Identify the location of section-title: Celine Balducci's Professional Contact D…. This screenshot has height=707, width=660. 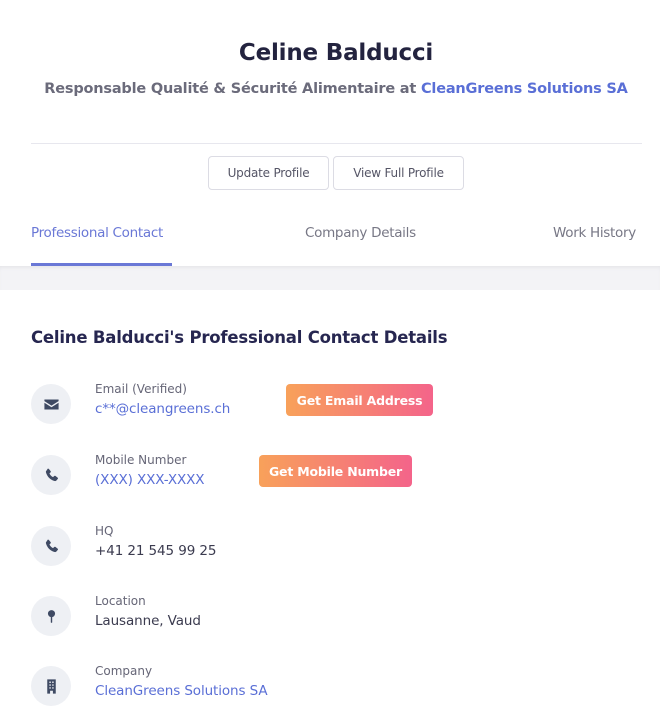
(239, 337).